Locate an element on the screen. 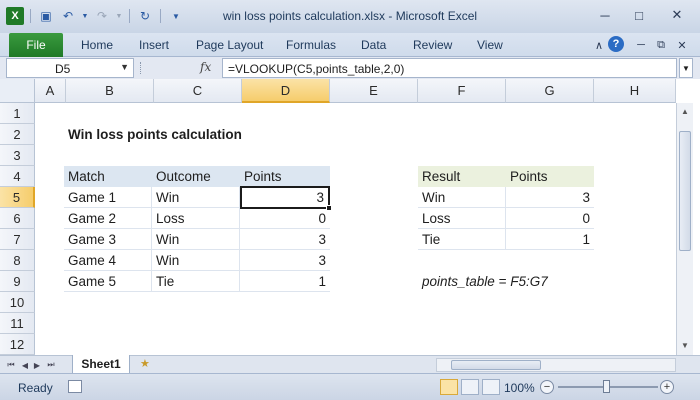  tab-page-layout: Page Layout is located at coordinates (229, 45).